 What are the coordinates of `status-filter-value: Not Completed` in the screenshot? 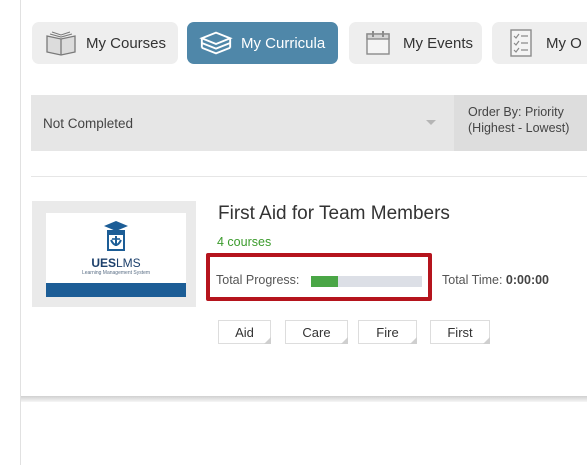 It's located at (88, 123).